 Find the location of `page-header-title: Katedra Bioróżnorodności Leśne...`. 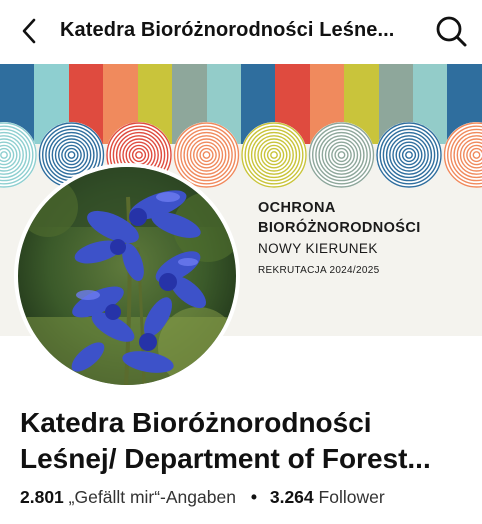

page-header-title: Katedra Bioróżnorodności Leśne... is located at coordinates (227, 30).